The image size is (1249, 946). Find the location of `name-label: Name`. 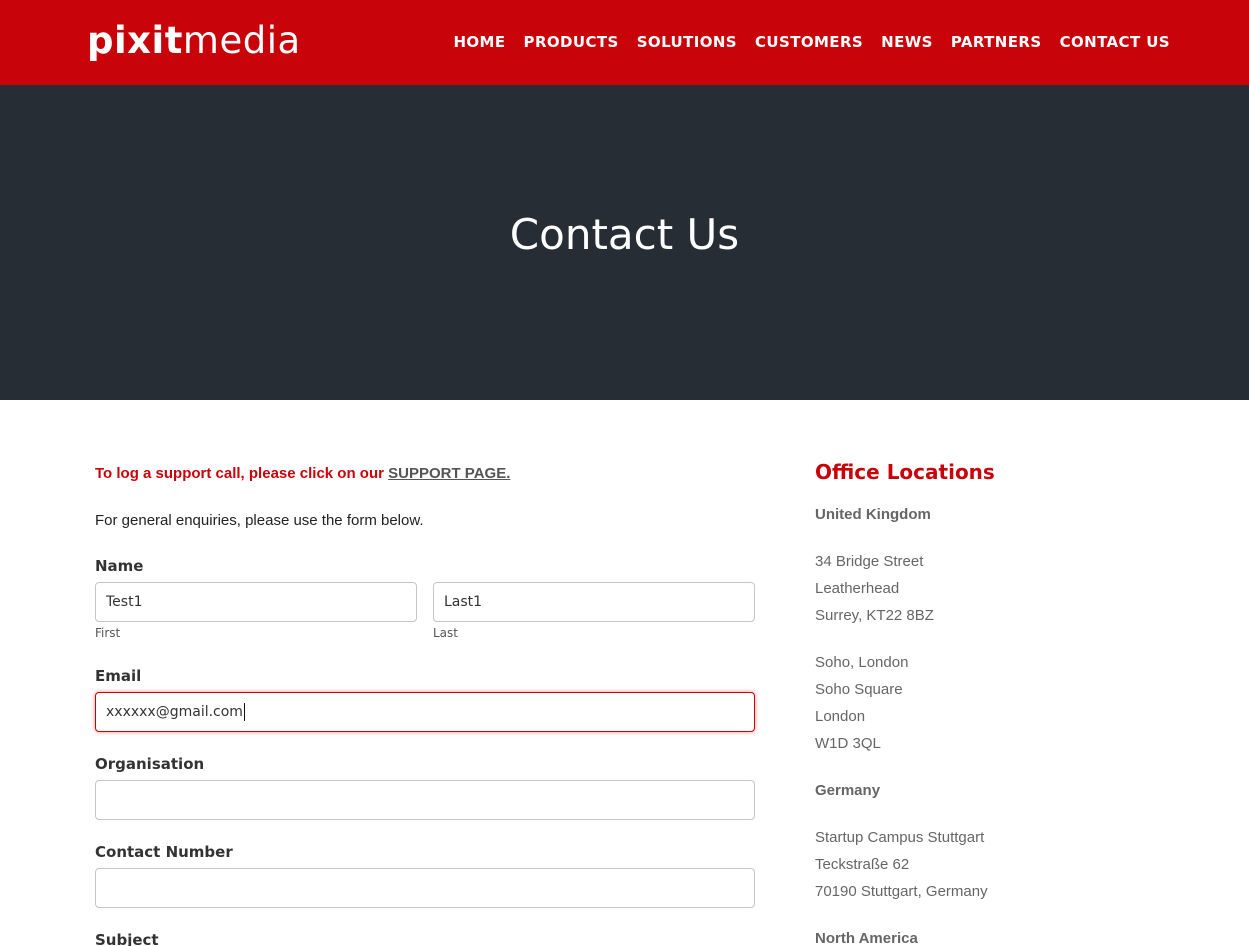

name-label: Name is located at coordinates (119, 566).